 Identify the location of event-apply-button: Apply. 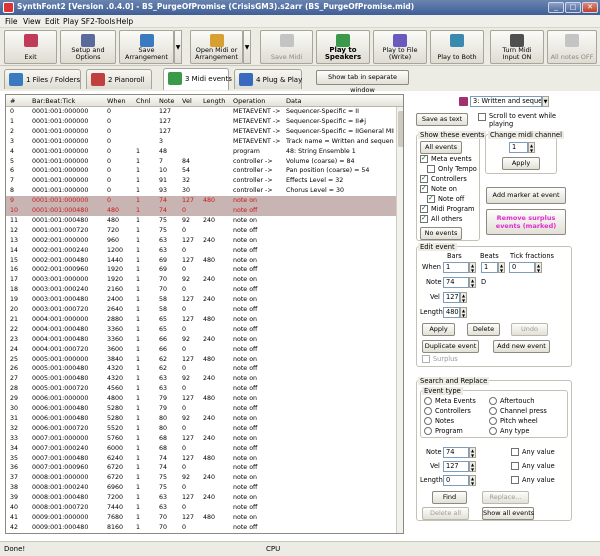
(438, 329).